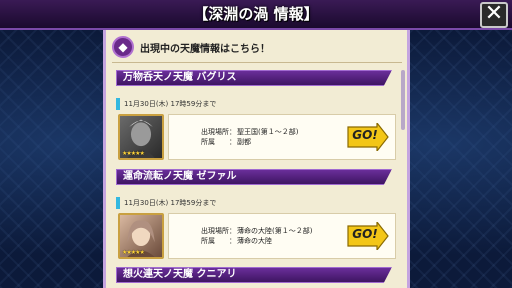 The width and height of the screenshot is (512, 288). What do you see at coordinates (254, 275) in the screenshot?
I see `boss-name: 想火連天ノ天魔 クニアリ` at bounding box center [254, 275].